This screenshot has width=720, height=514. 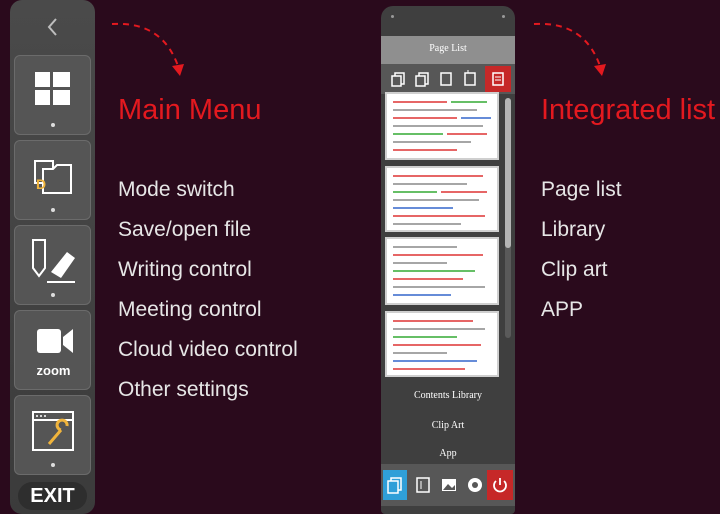 I want to click on scrollbar-thumb, so click(x=508, y=173).